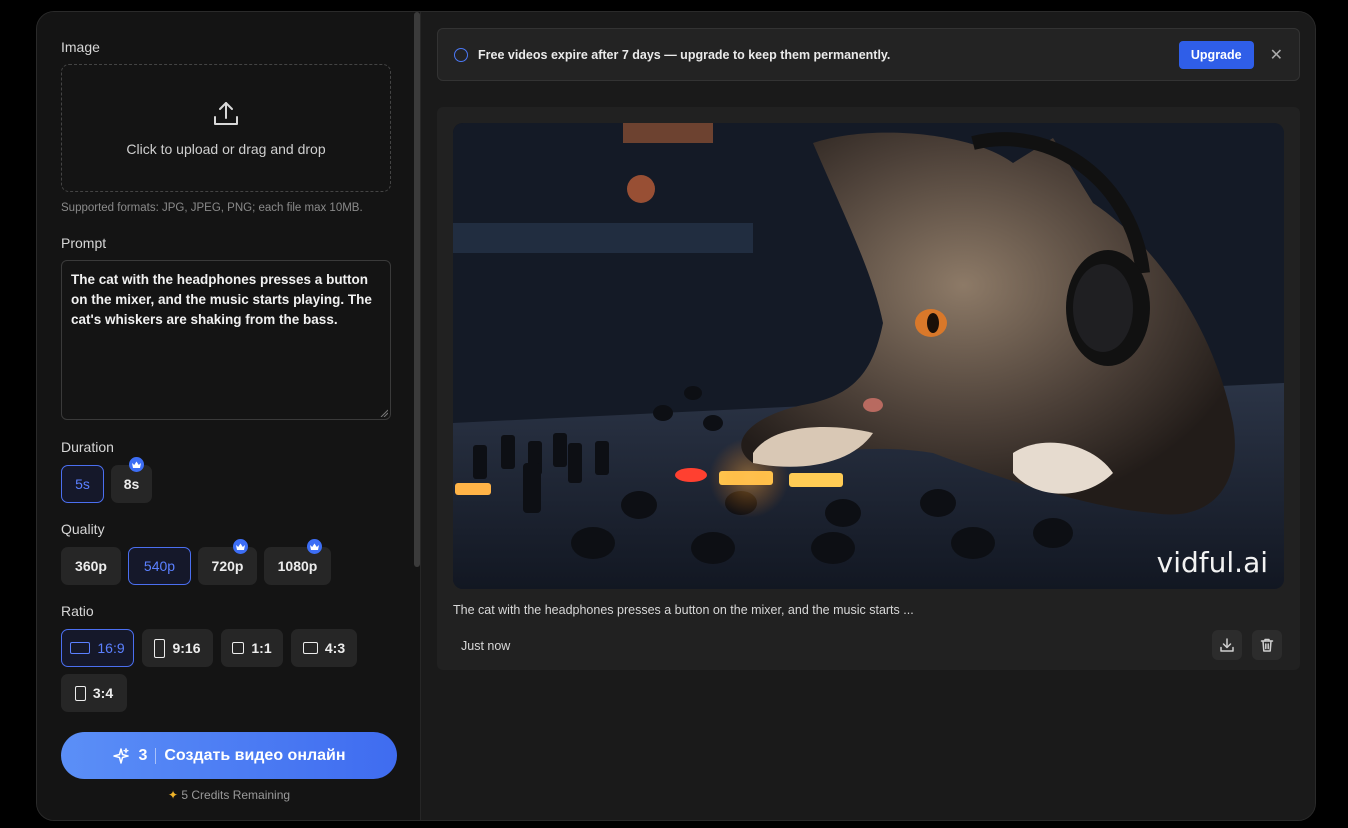 The height and width of the screenshot is (828, 1348). I want to click on download-button, so click(1227, 645).